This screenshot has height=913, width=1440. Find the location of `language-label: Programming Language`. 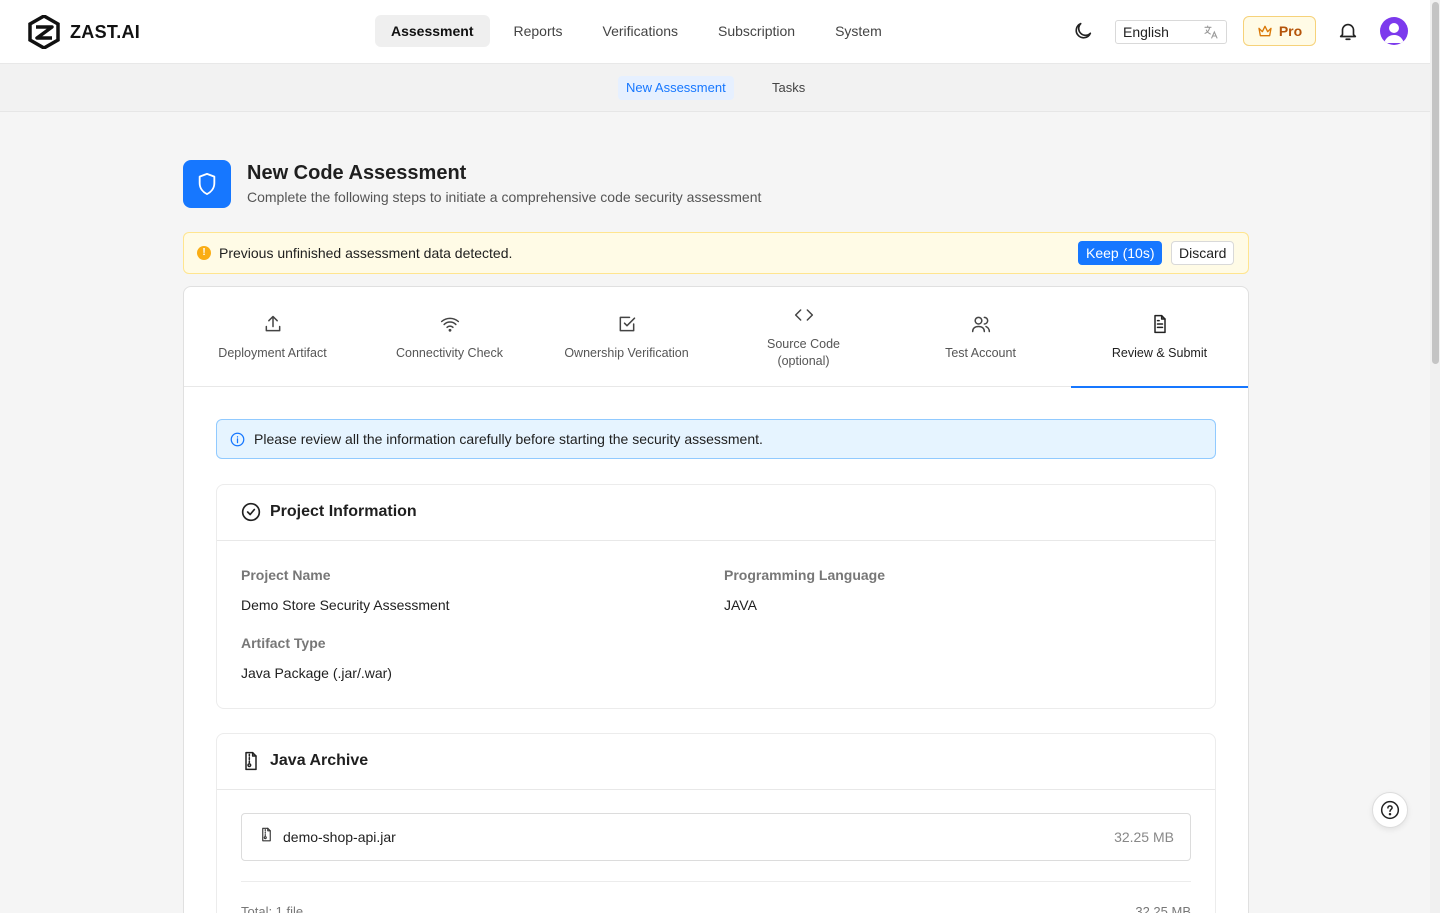

language-label: Programming Language is located at coordinates (805, 575).